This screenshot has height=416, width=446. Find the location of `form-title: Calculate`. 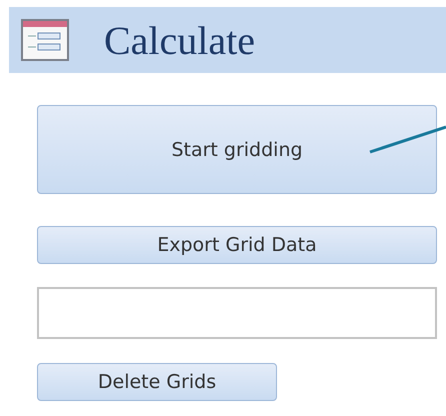

form-title: Calculate is located at coordinates (180, 40).